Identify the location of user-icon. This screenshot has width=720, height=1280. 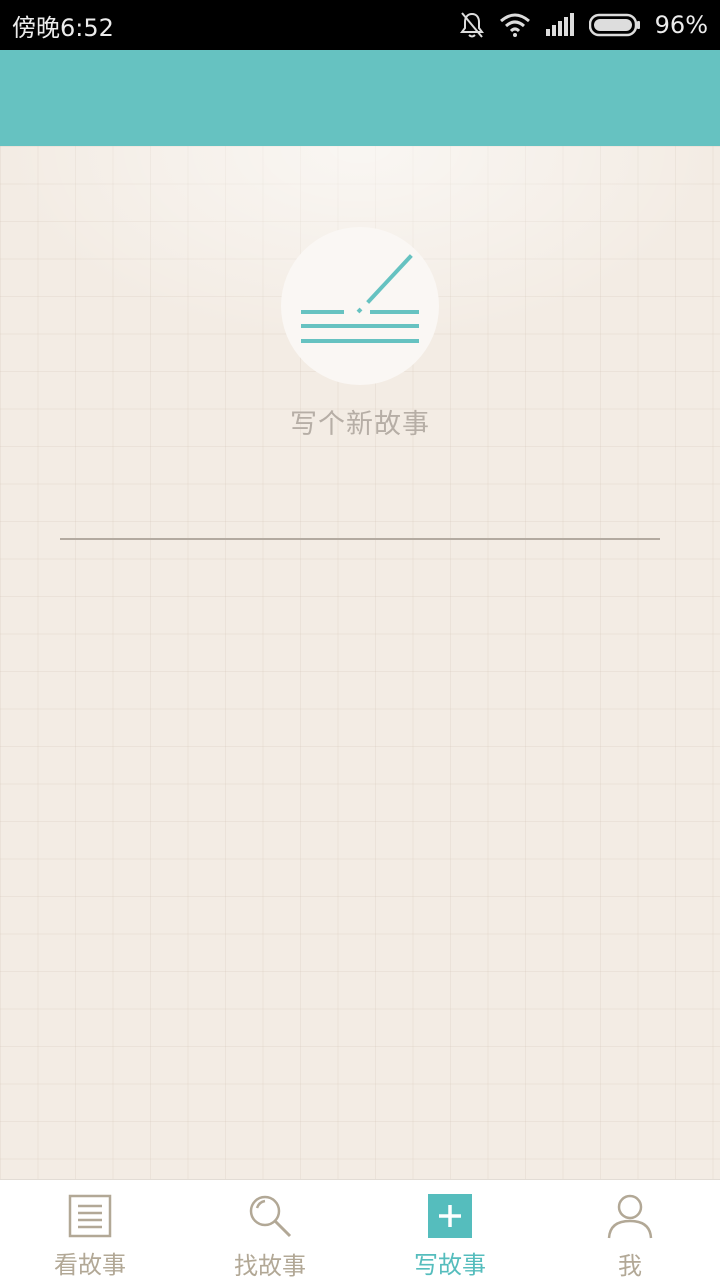
(630, 1216).